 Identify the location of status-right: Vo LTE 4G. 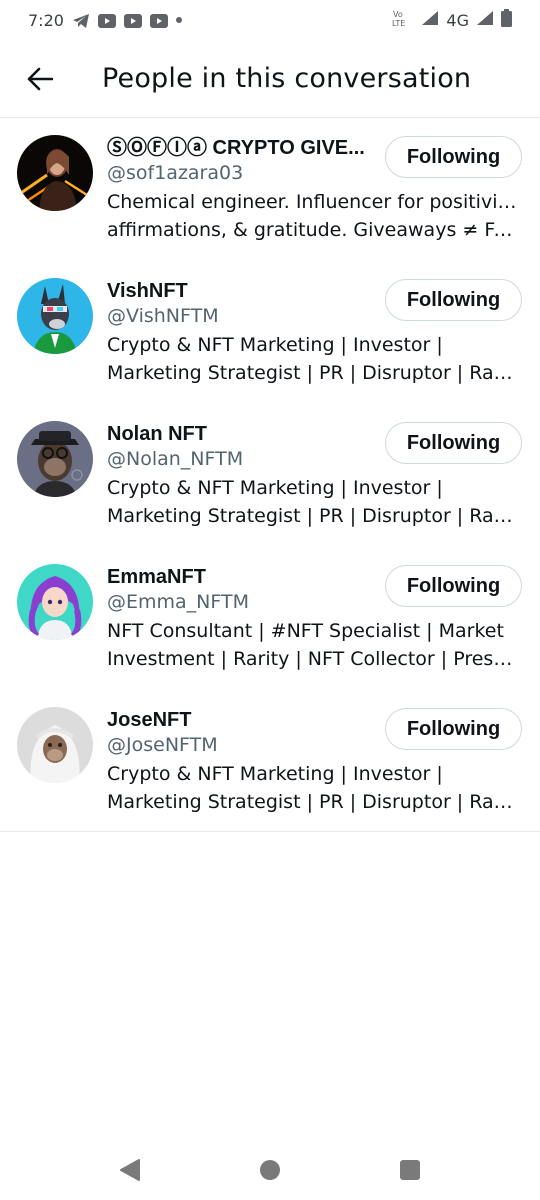
(452, 20).